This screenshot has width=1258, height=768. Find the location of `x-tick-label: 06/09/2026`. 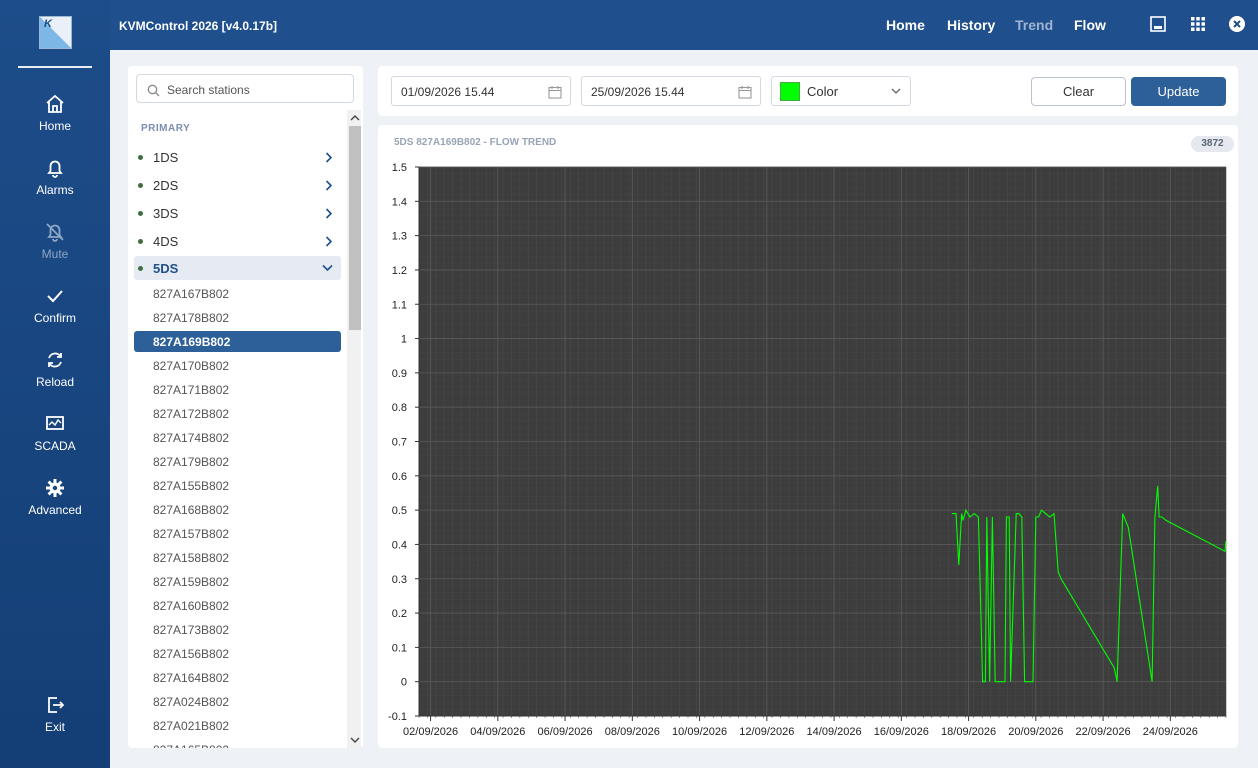

x-tick-label: 06/09/2026 is located at coordinates (565, 732).